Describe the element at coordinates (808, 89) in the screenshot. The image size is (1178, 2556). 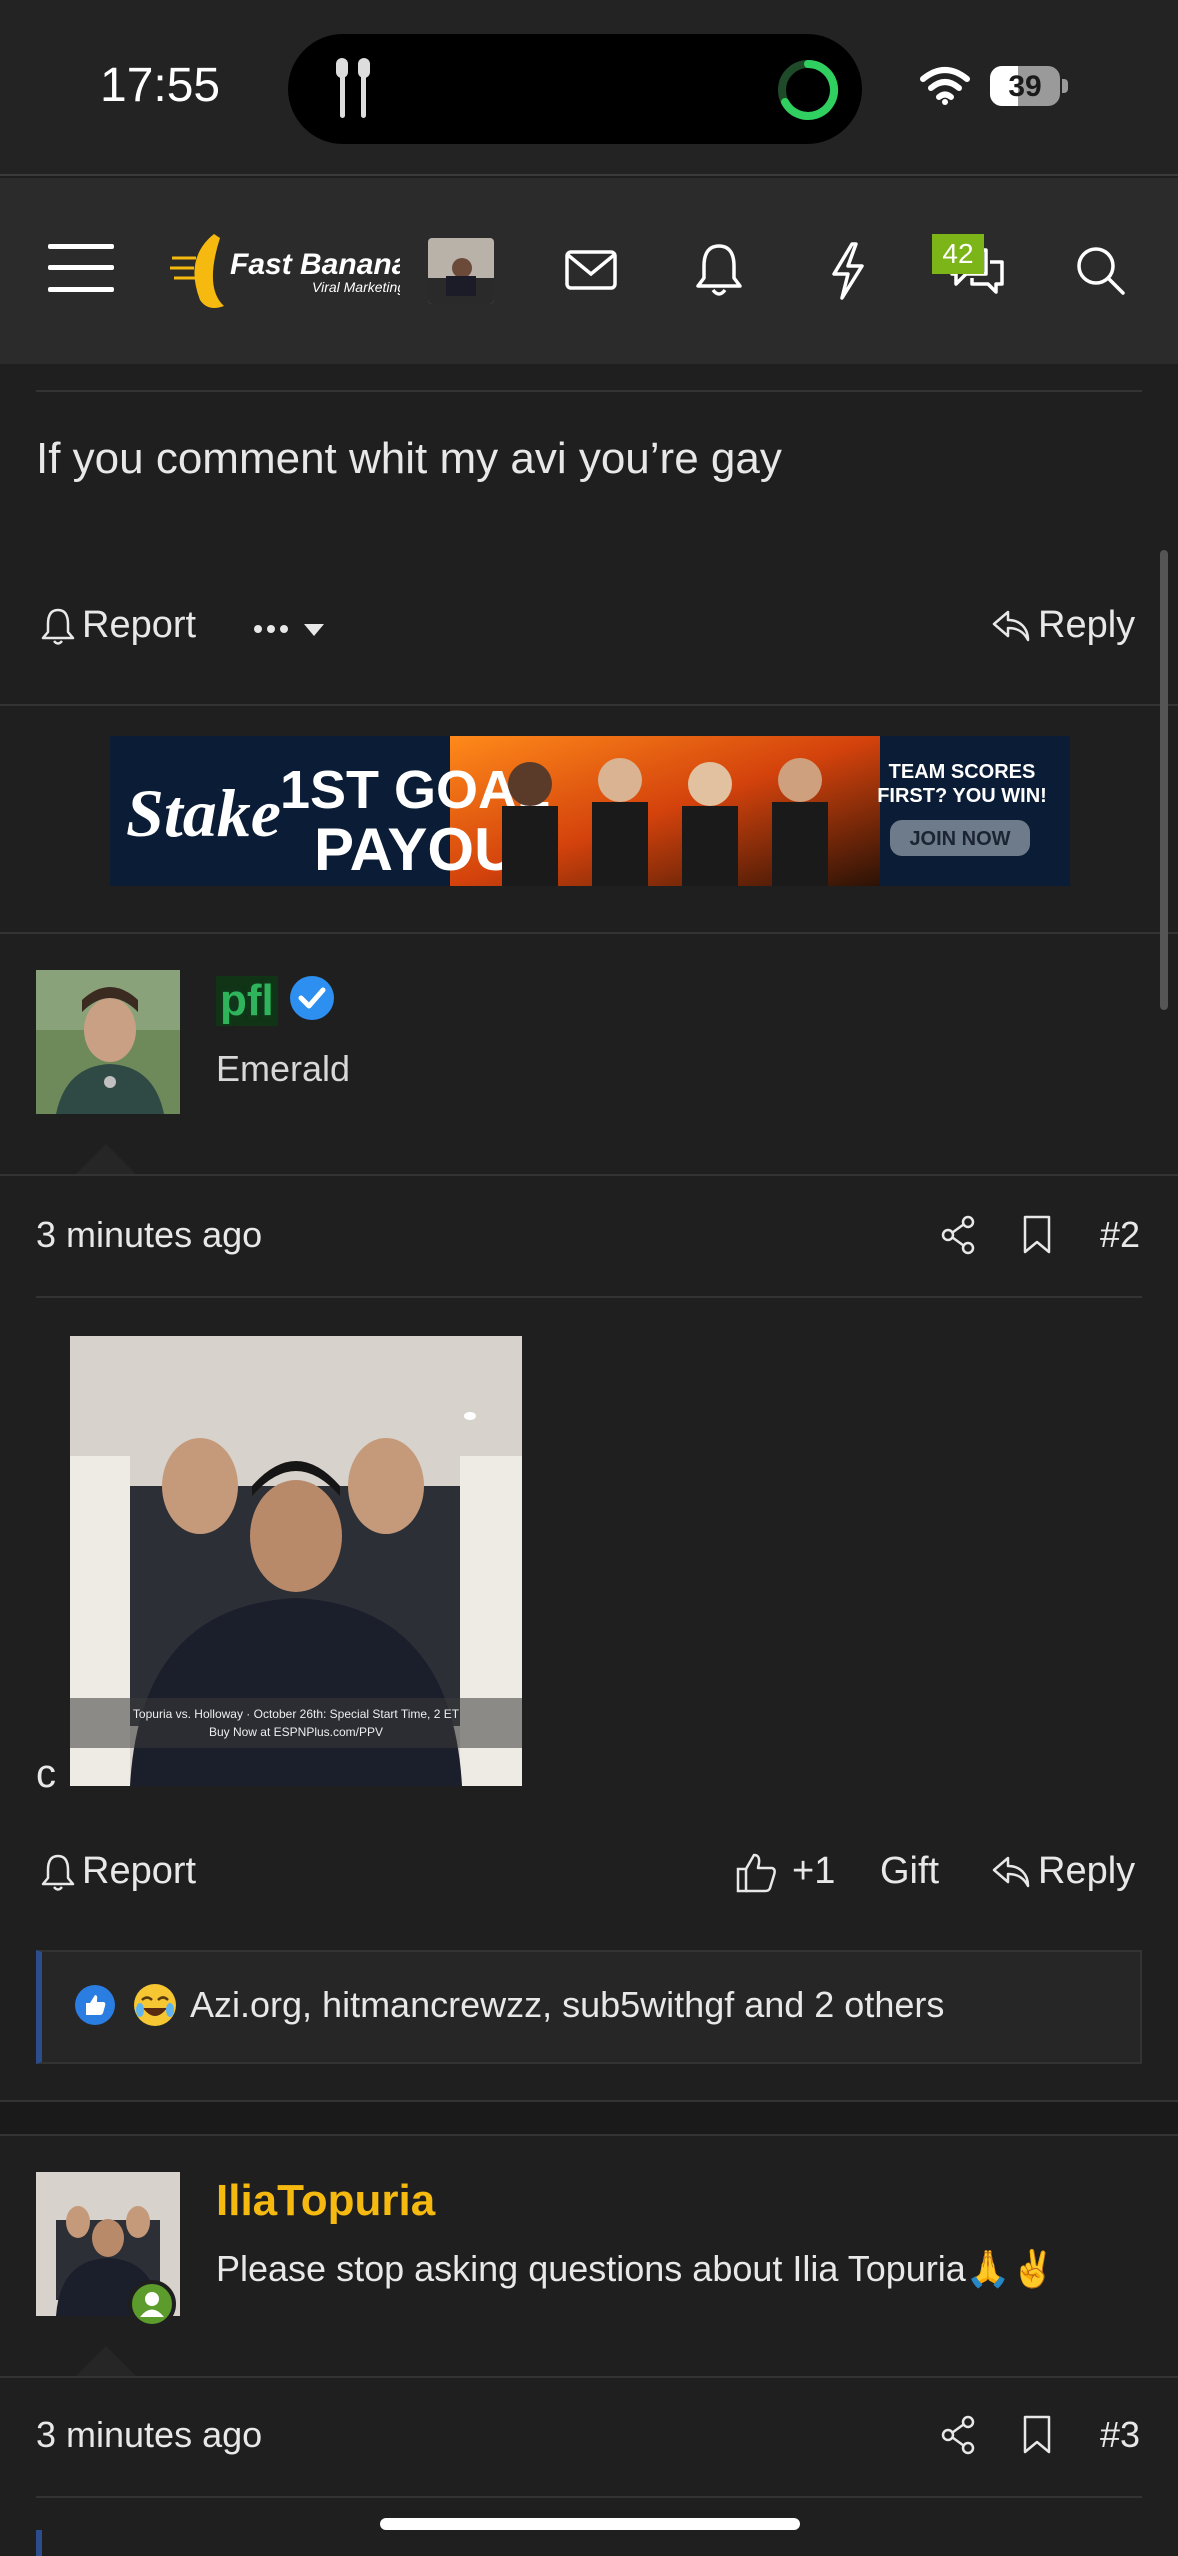
I see `activity-ring-icon` at that location.